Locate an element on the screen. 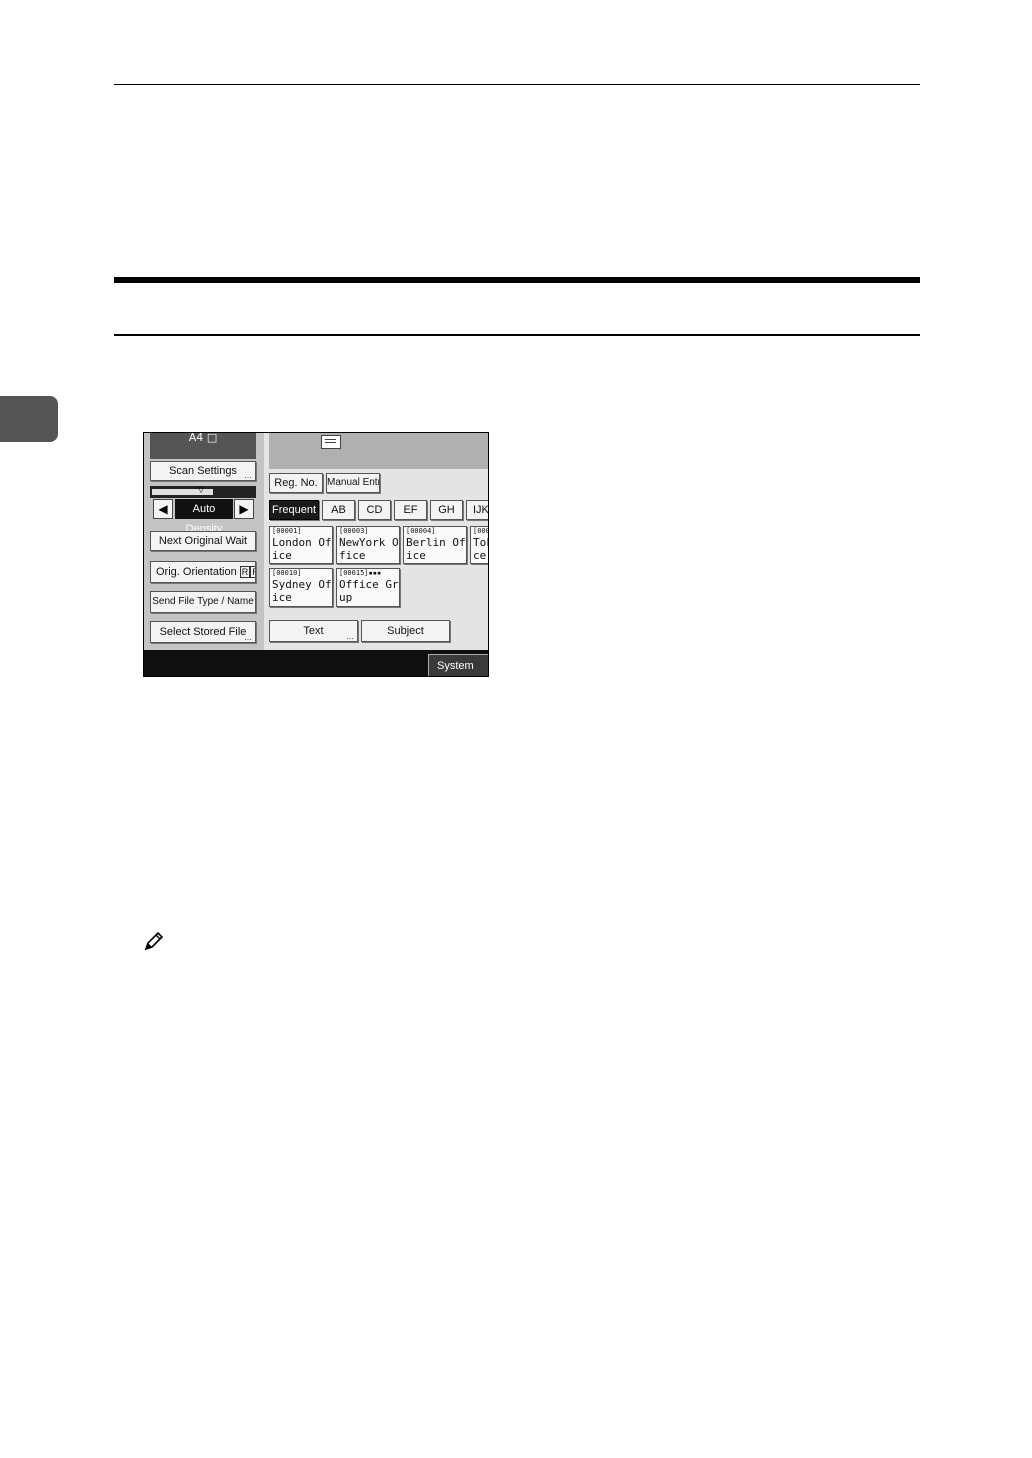 This screenshot has height=1458, width=1032. destination-name-line2: ce is located at coordinates (480, 555).